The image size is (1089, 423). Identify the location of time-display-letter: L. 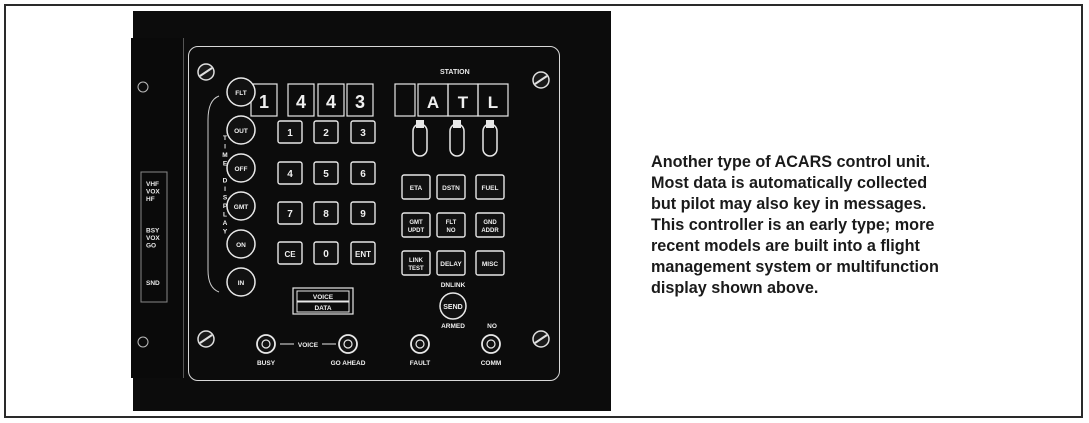
(225, 215).